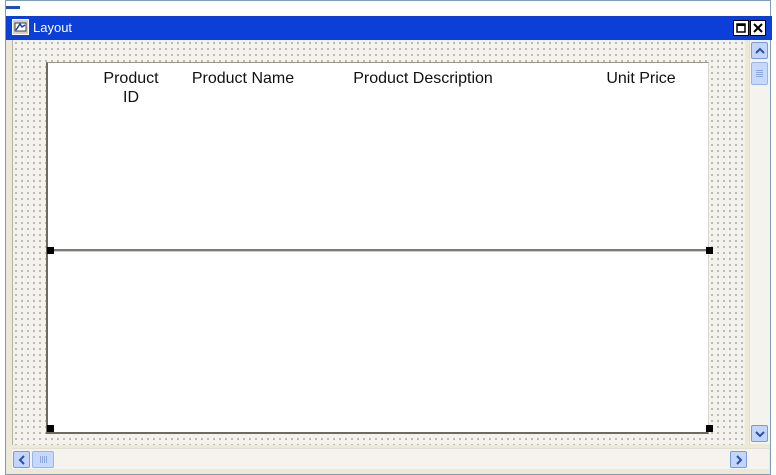 This screenshot has width=776, height=475. Describe the element at coordinates (13, 7) in the screenshot. I see `menu-dash` at that location.